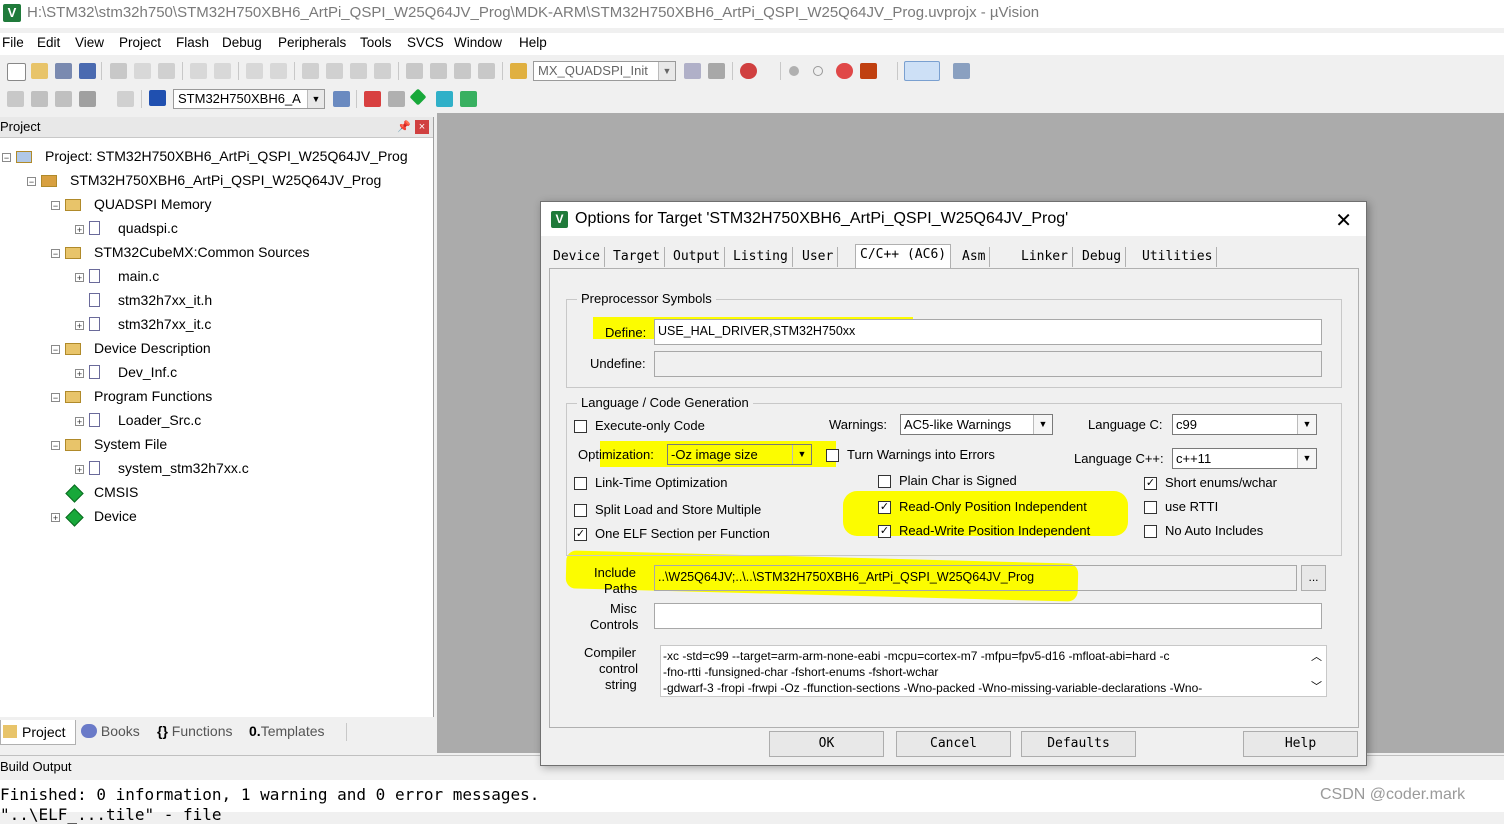 Image resolution: width=1504 pixels, height=824 pixels. I want to click on menu-tools: Tools, so click(376, 42).